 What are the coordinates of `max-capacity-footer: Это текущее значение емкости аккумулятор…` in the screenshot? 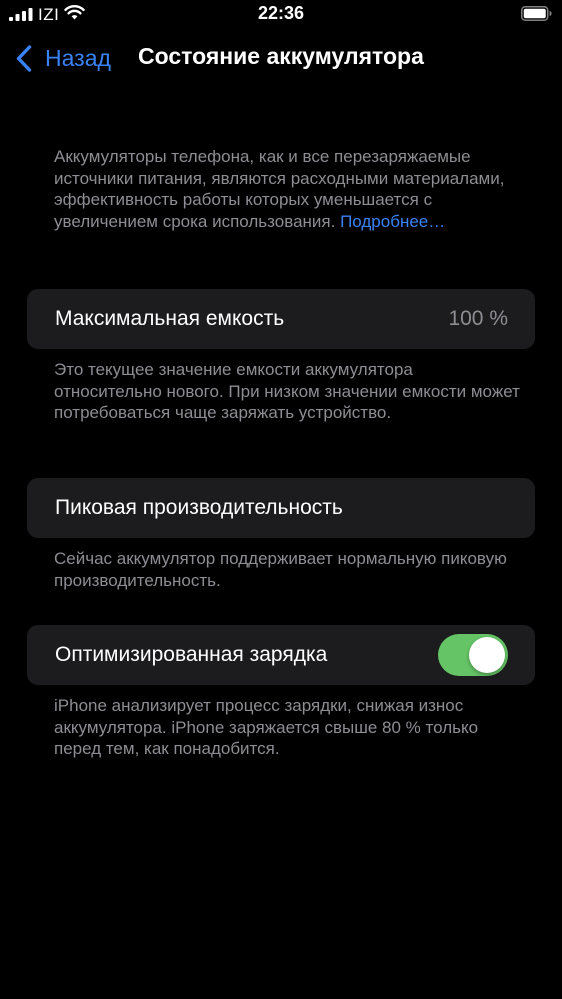 It's located at (287, 391).